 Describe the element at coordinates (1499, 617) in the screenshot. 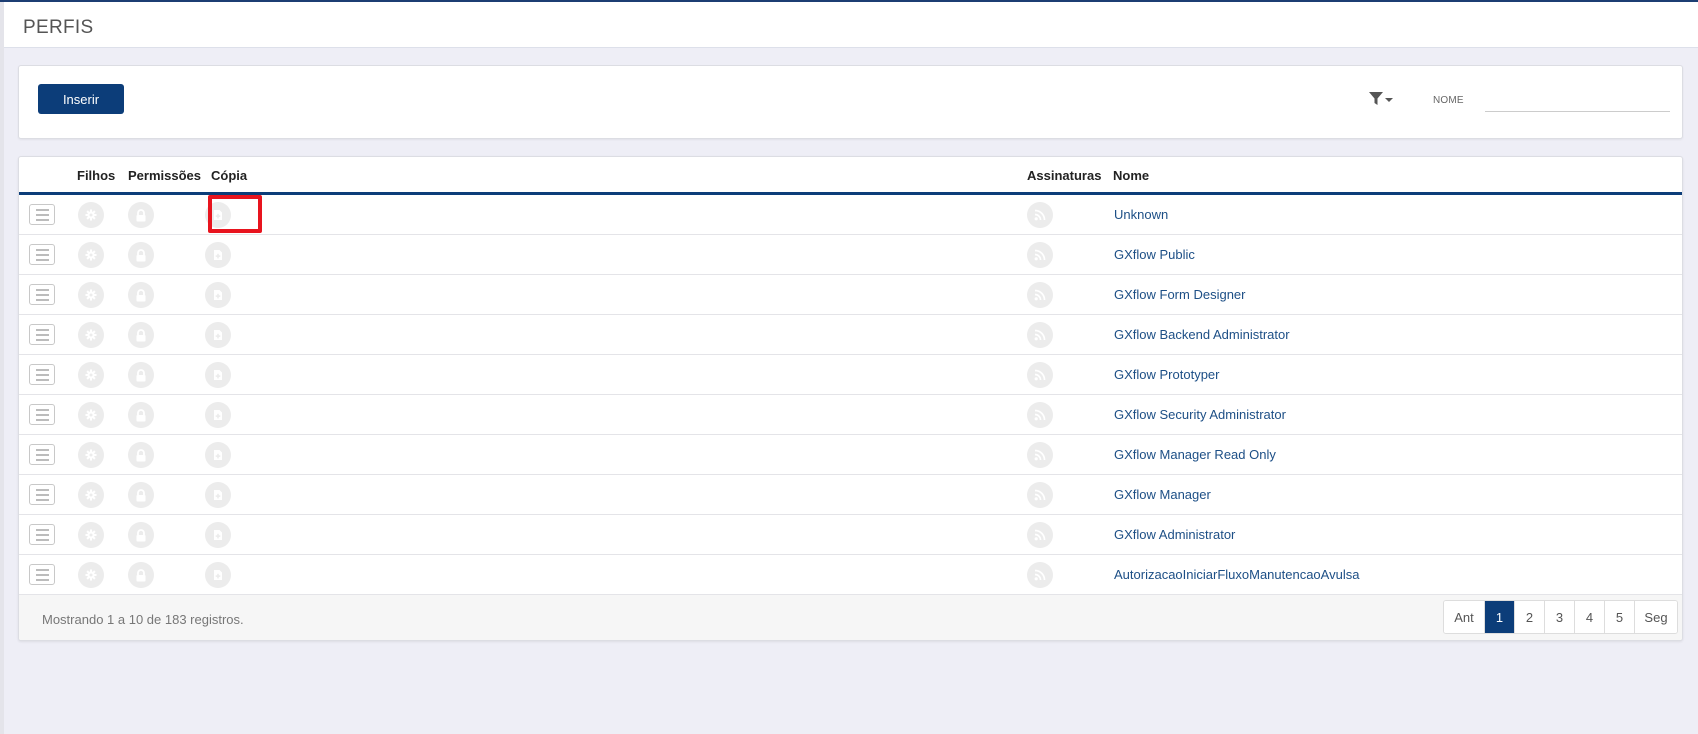

I see `pagination-page-button: 1` at that location.